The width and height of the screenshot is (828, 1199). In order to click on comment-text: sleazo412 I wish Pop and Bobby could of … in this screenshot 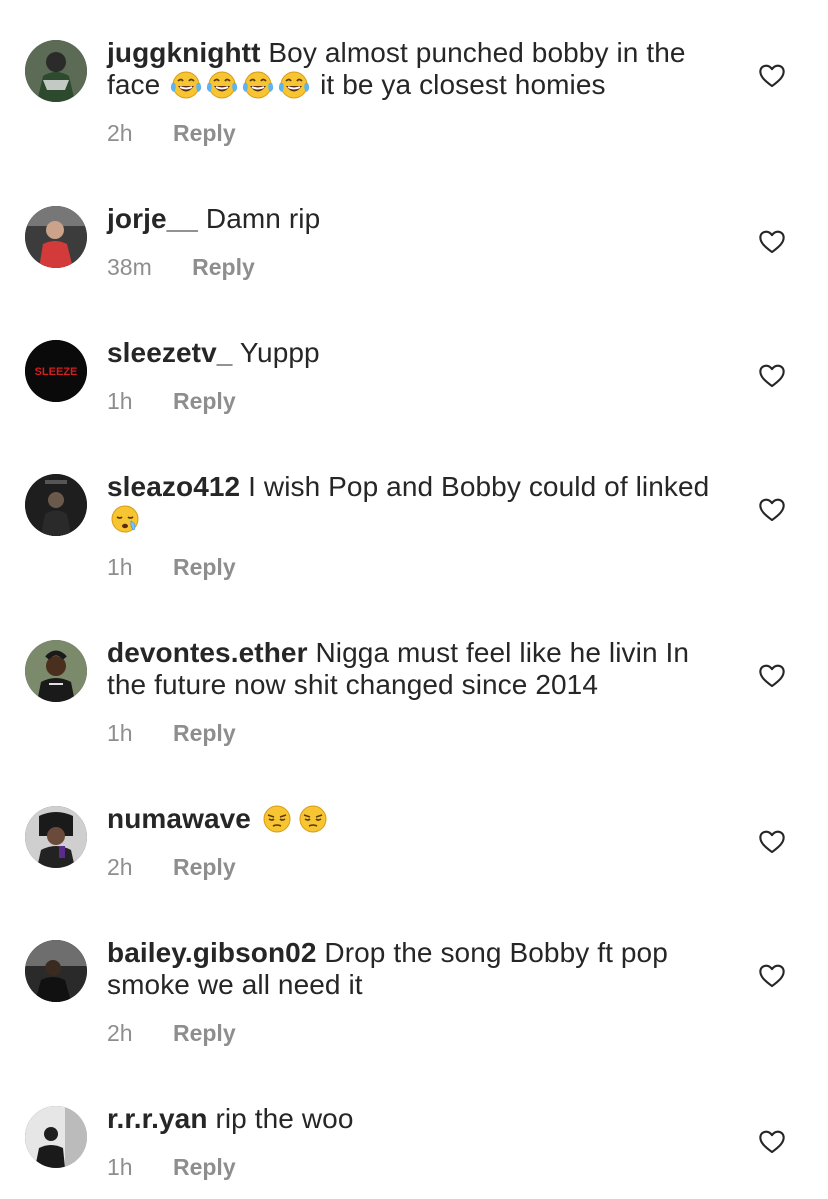, I will do `click(412, 503)`.